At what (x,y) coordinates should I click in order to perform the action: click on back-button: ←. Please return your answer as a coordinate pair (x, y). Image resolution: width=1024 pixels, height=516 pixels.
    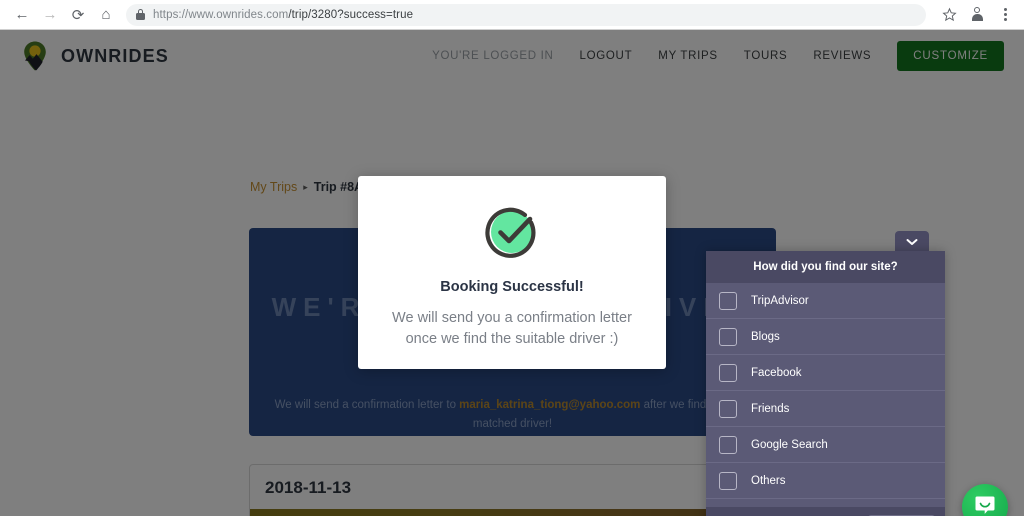
    Looking at the image, I should click on (22, 15).